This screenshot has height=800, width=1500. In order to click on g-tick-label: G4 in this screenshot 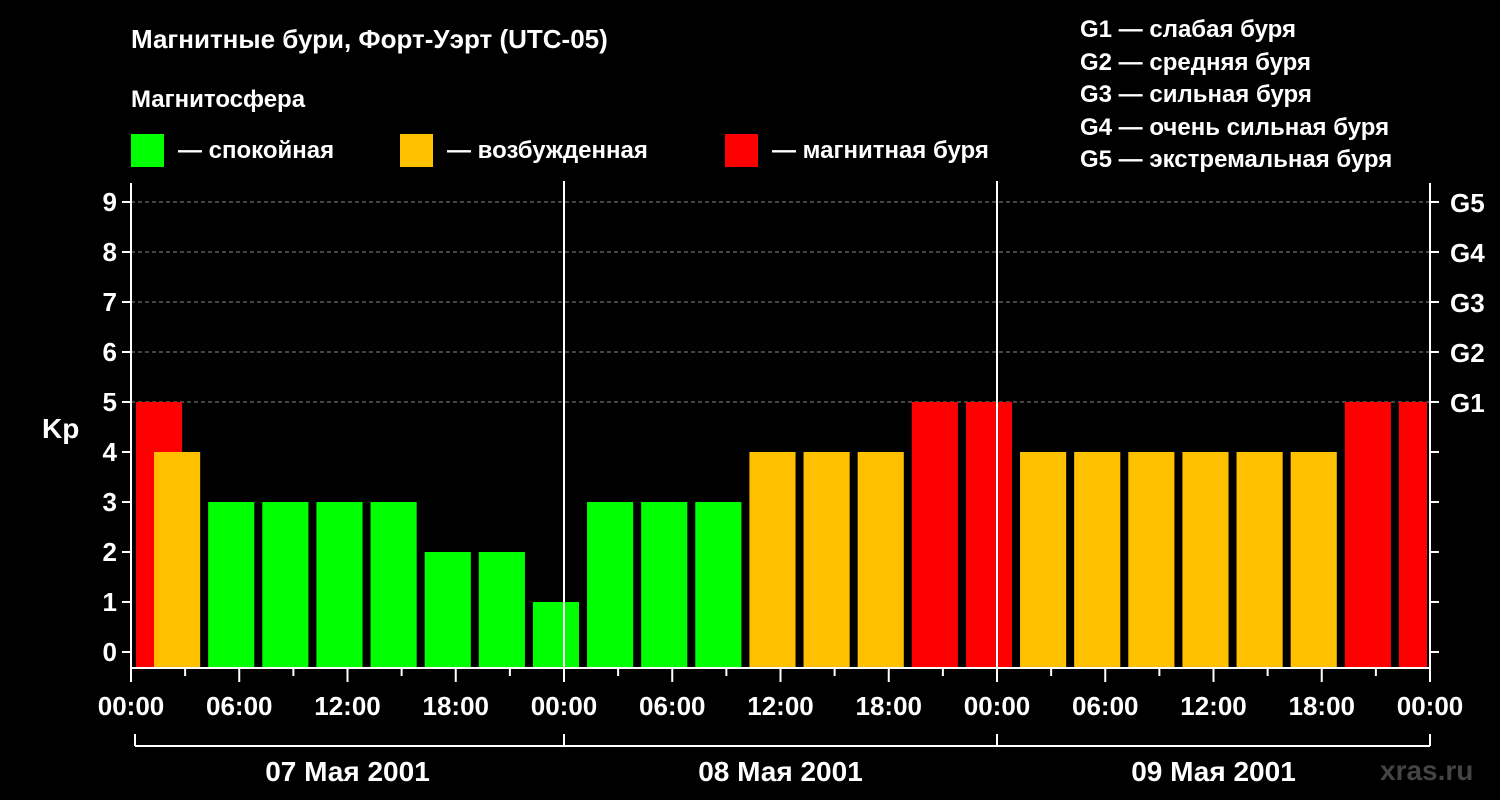, I will do `click(1467, 253)`.